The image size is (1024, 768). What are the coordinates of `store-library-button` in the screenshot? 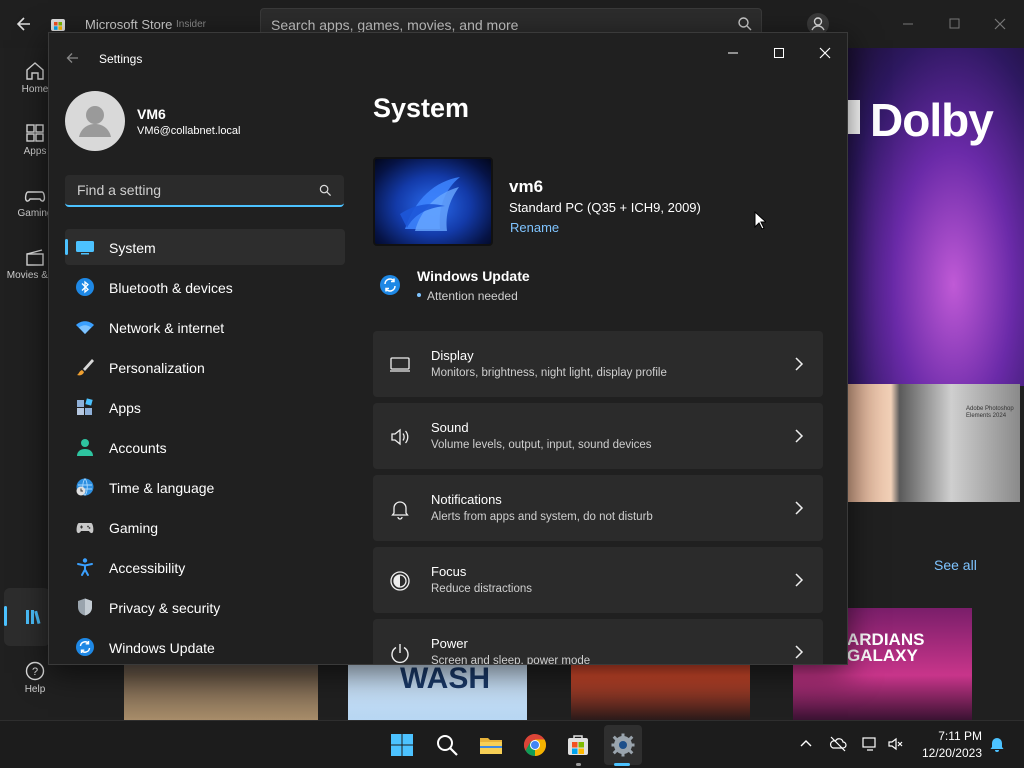 It's located at (27, 617).